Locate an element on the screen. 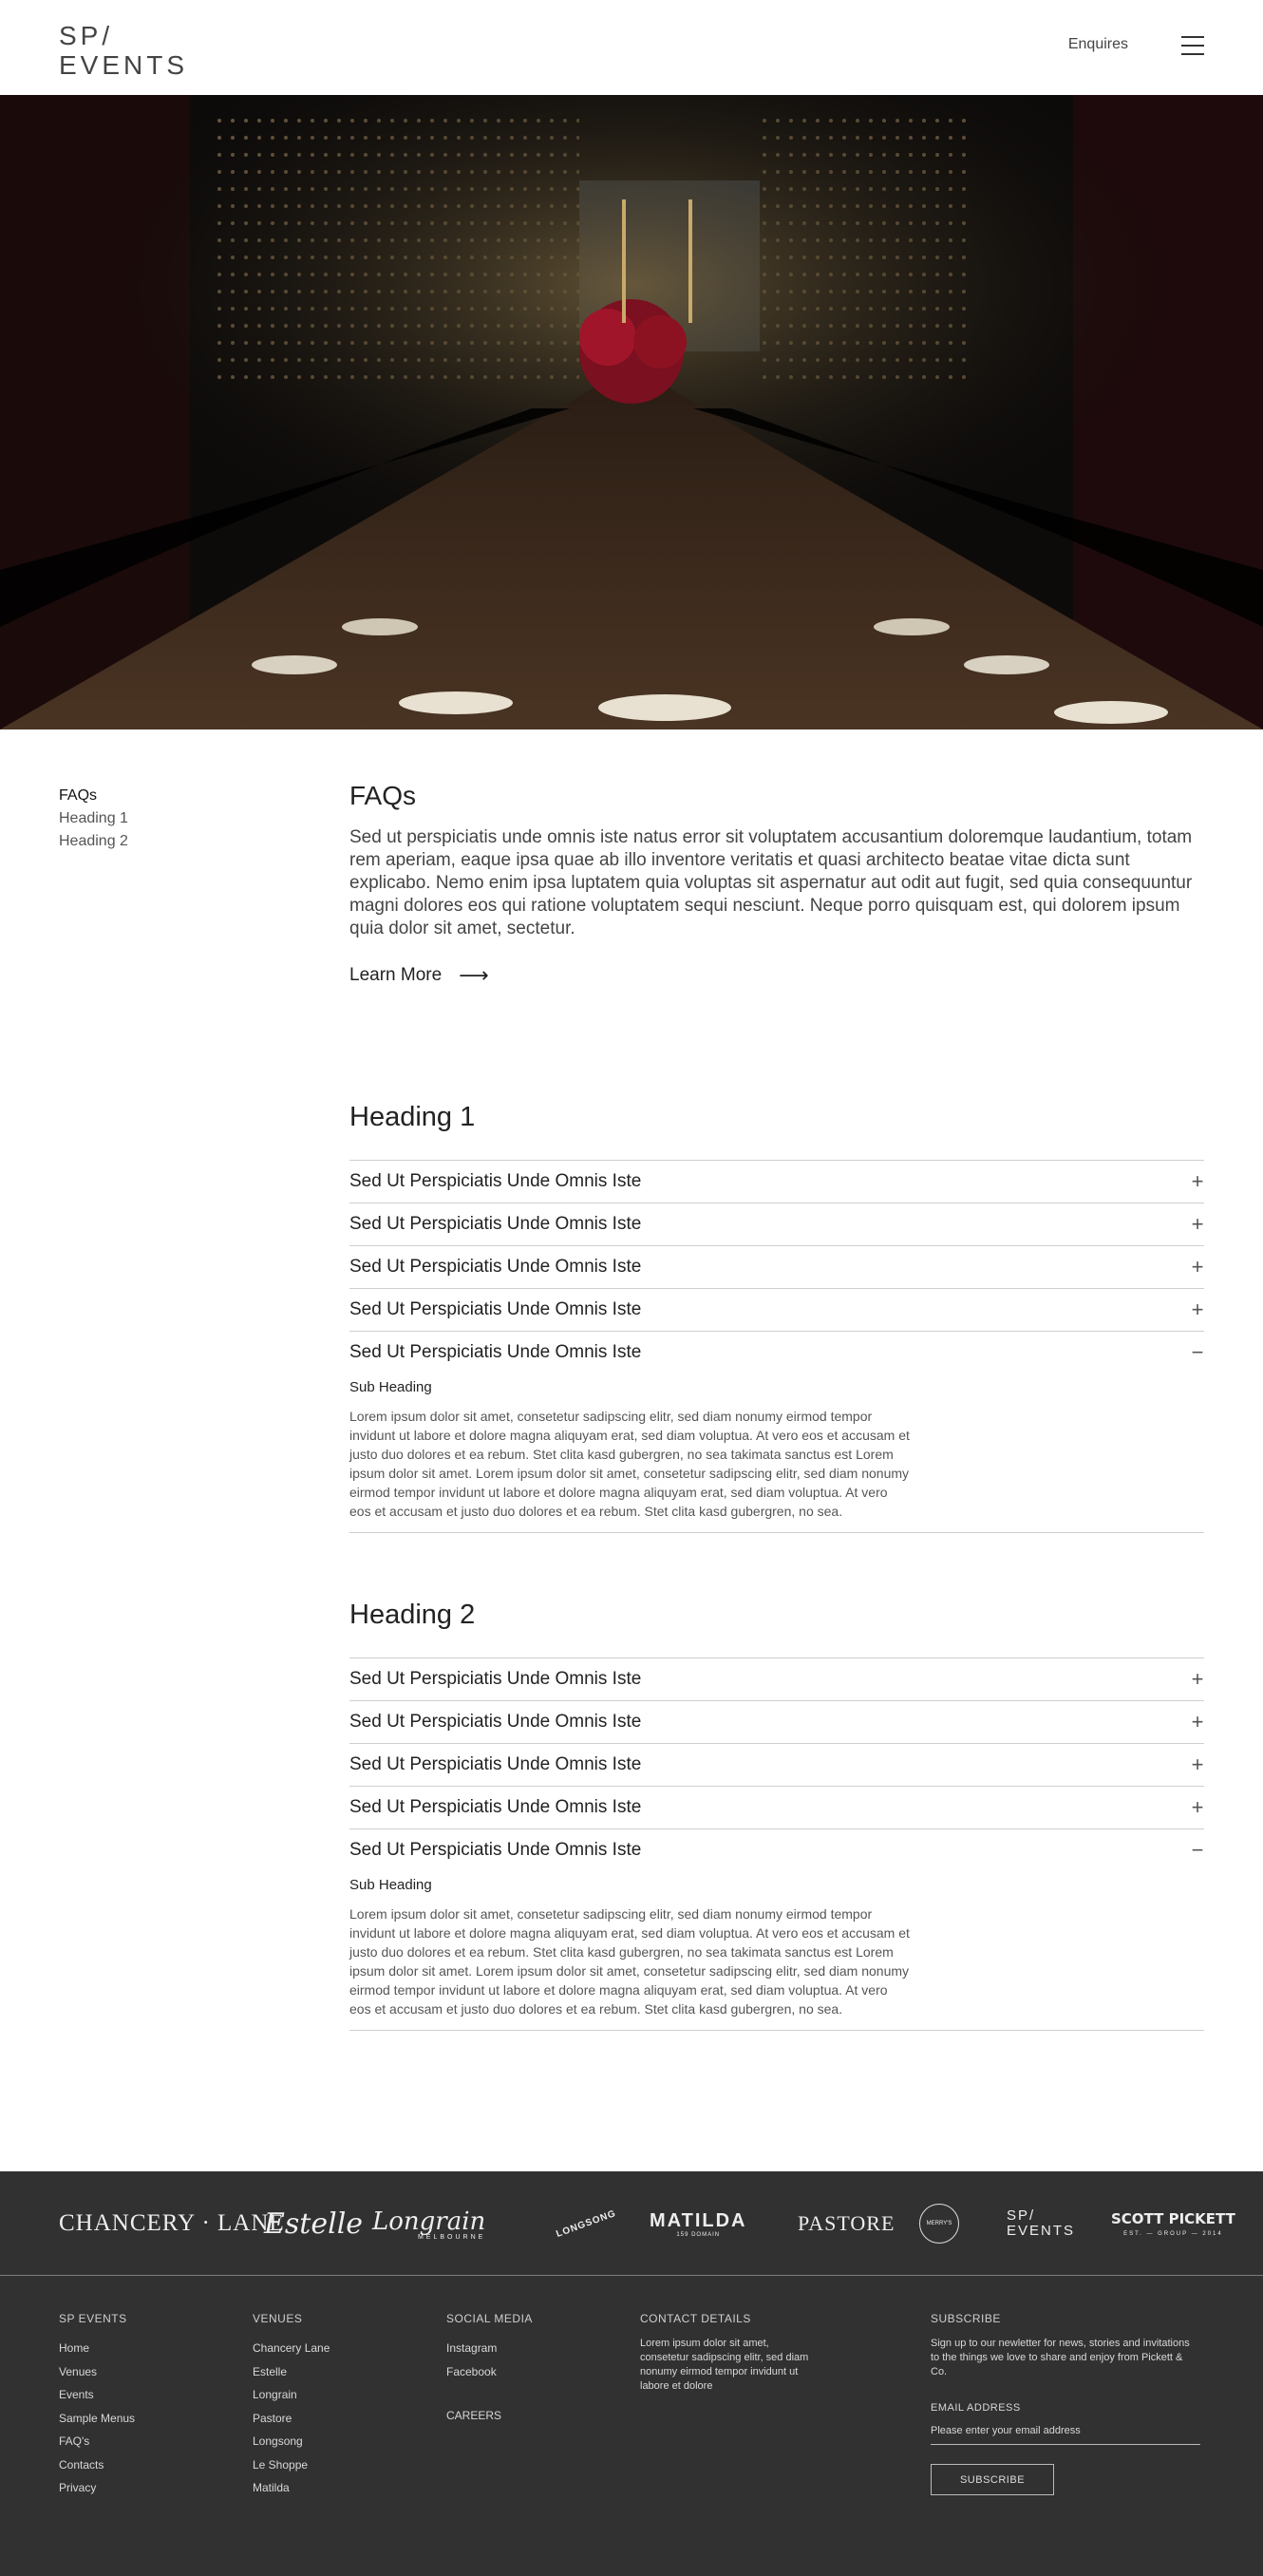 The height and width of the screenshot is (2576, 1263). footer-link-facebook: Facebook is located at coordinates (490, 2372).